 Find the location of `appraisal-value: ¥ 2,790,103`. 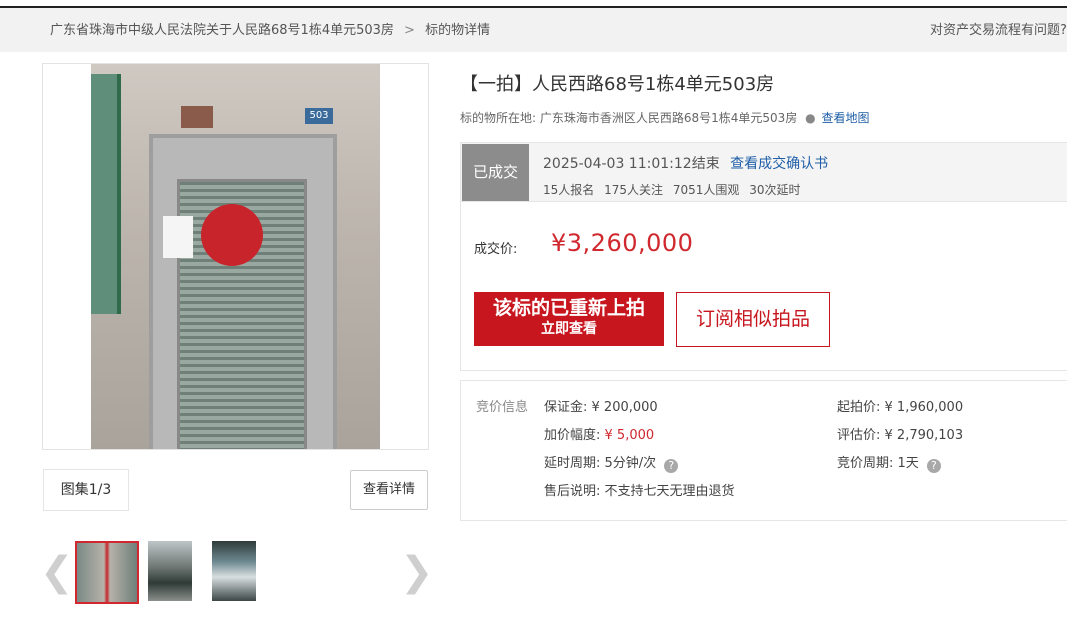

appraisal-value: ¥ 2,790,103 is located at coordinates (924, 435).